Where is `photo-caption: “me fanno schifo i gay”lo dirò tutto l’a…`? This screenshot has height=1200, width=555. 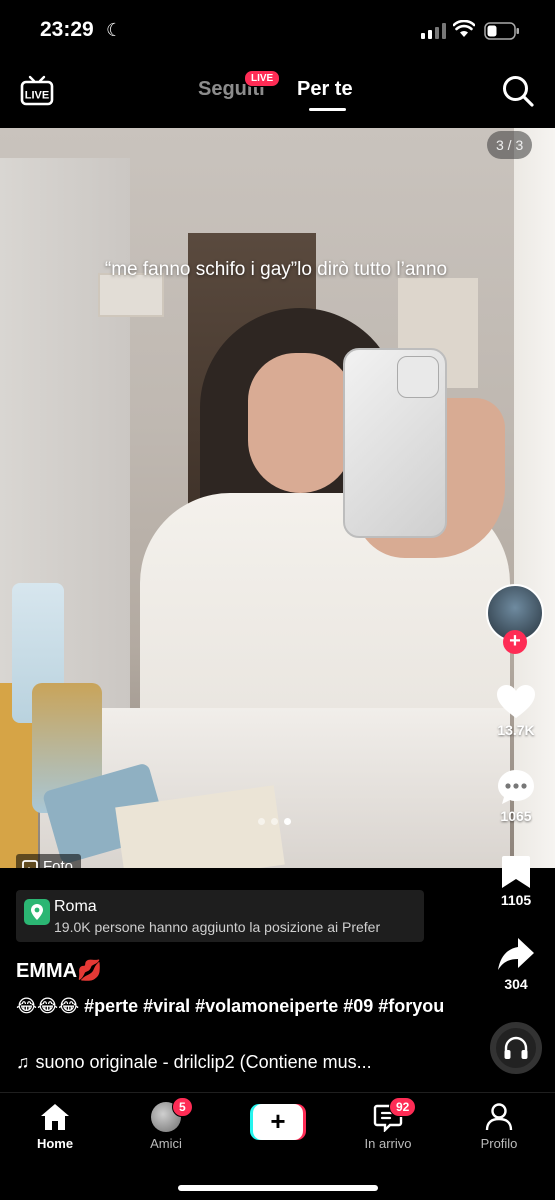 photo-caption: “me fanno schifo i gay”lo dirò tutto l’a… is located at coordinates (276, 269).